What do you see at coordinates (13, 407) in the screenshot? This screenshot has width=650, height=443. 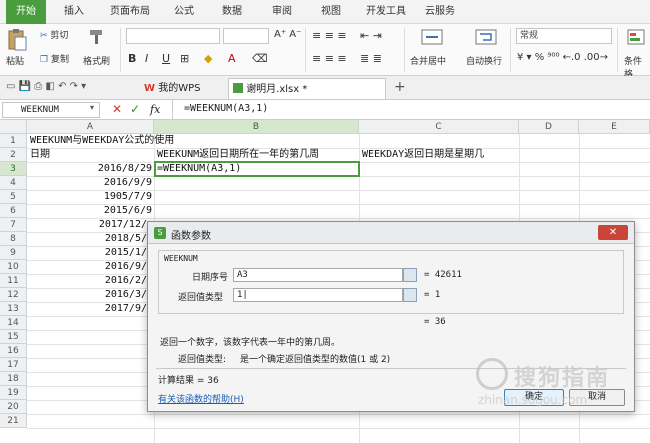 I see `row-header: 20` at bounding box center [13, 407].